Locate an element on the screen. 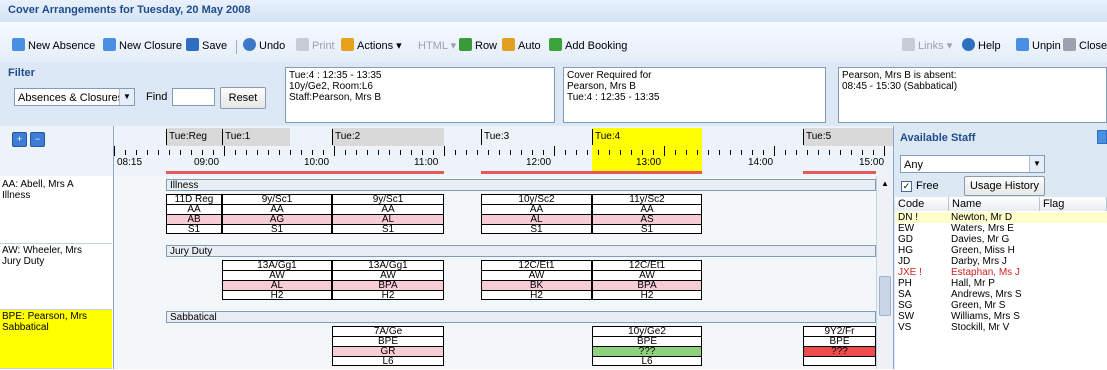 This screenshot has height=370, width=1107. column-header-flag: Flag is located at coordinates (1073, 204).